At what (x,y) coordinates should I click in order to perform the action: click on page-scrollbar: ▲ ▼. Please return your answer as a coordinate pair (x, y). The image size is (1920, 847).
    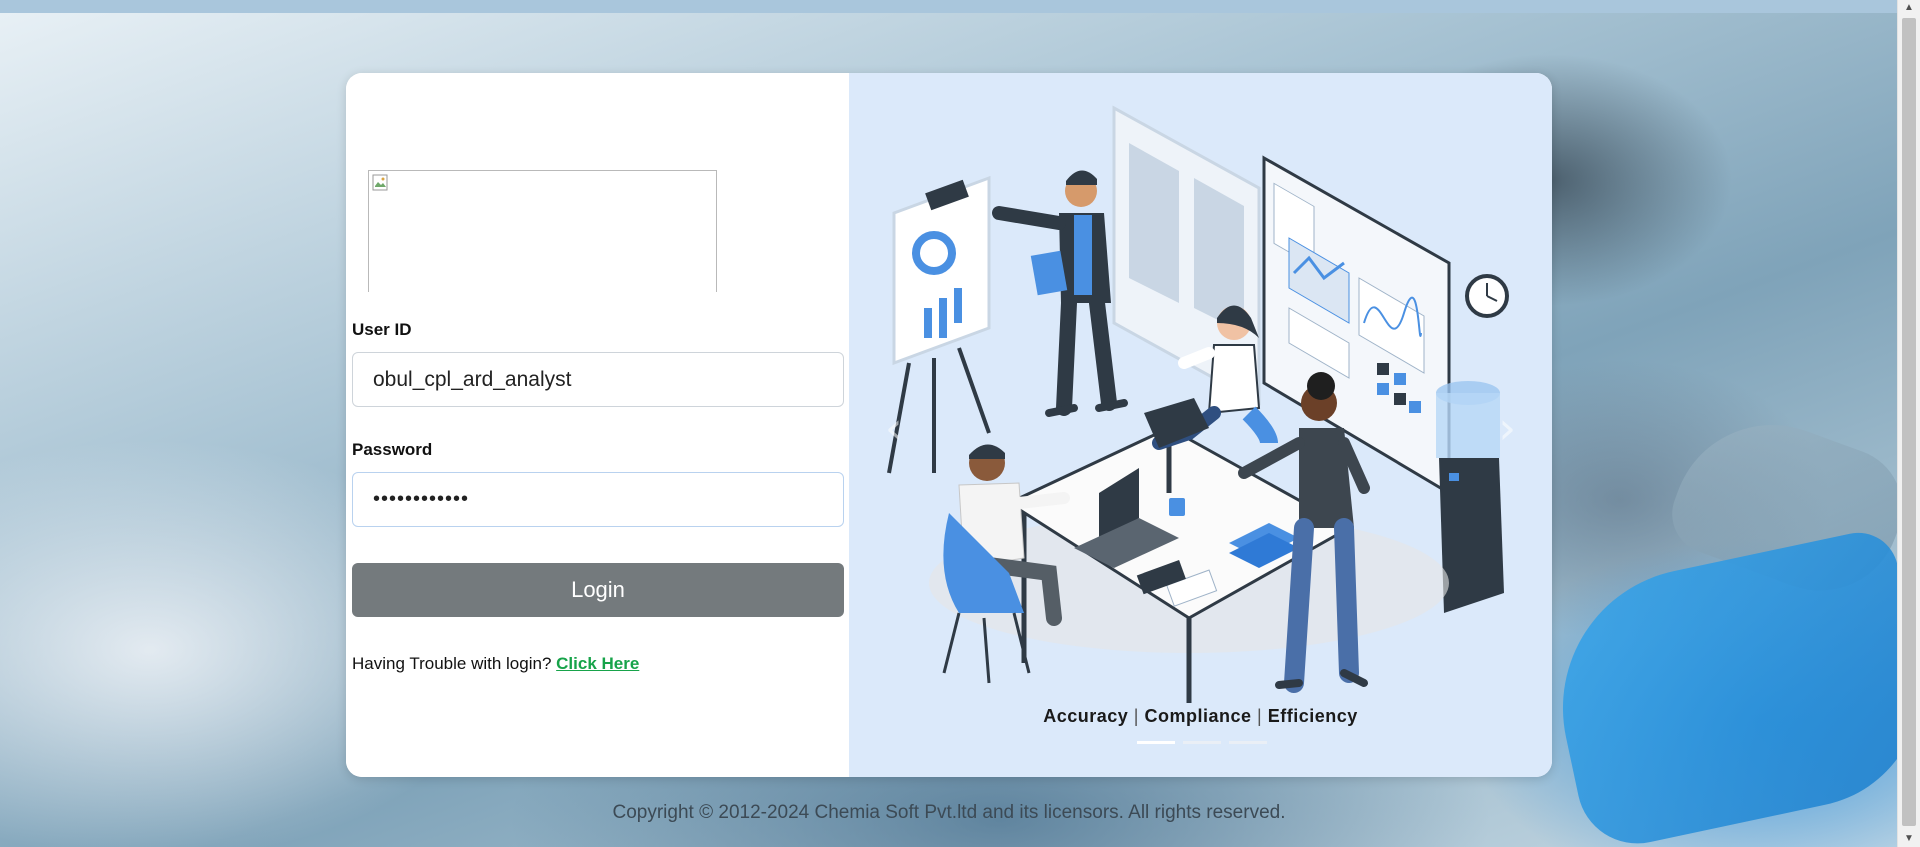
    Looking at the image, I should click on (1908, 423).